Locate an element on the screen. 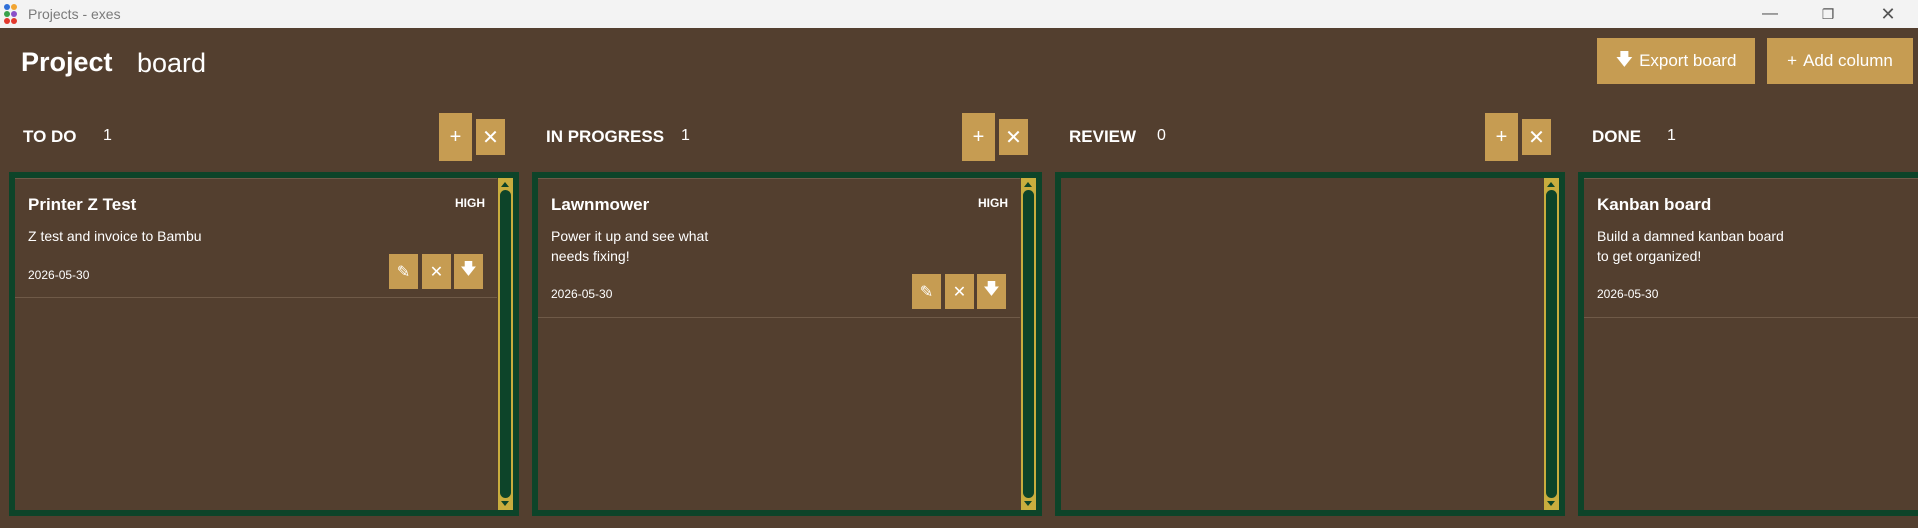  restore-button: ❐ is located at coordinates (1828, 14).